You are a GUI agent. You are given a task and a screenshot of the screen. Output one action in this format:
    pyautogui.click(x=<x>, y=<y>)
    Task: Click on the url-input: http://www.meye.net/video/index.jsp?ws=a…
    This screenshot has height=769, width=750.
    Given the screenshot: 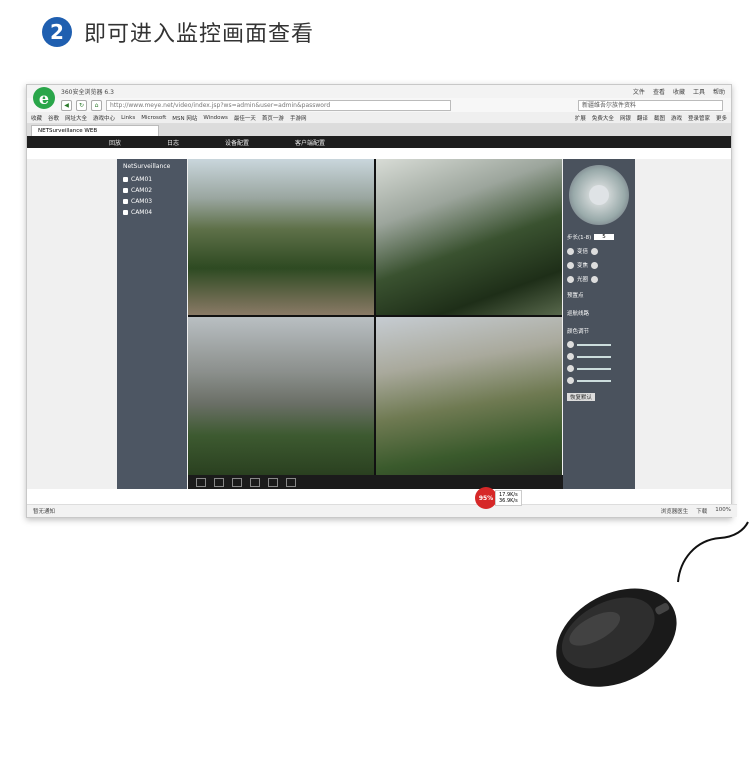 What is the action you would take?
    pyautogui.click(x=278, y=105)
    